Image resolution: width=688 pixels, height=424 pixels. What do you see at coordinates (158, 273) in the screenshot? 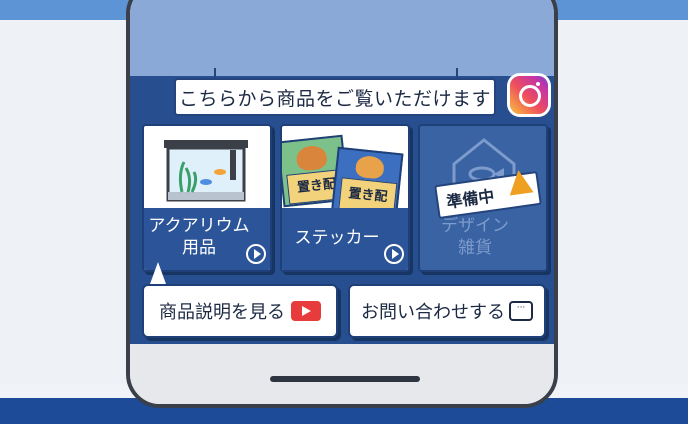
I see `speech-bubble-tail` at bounding box center [158, 273].